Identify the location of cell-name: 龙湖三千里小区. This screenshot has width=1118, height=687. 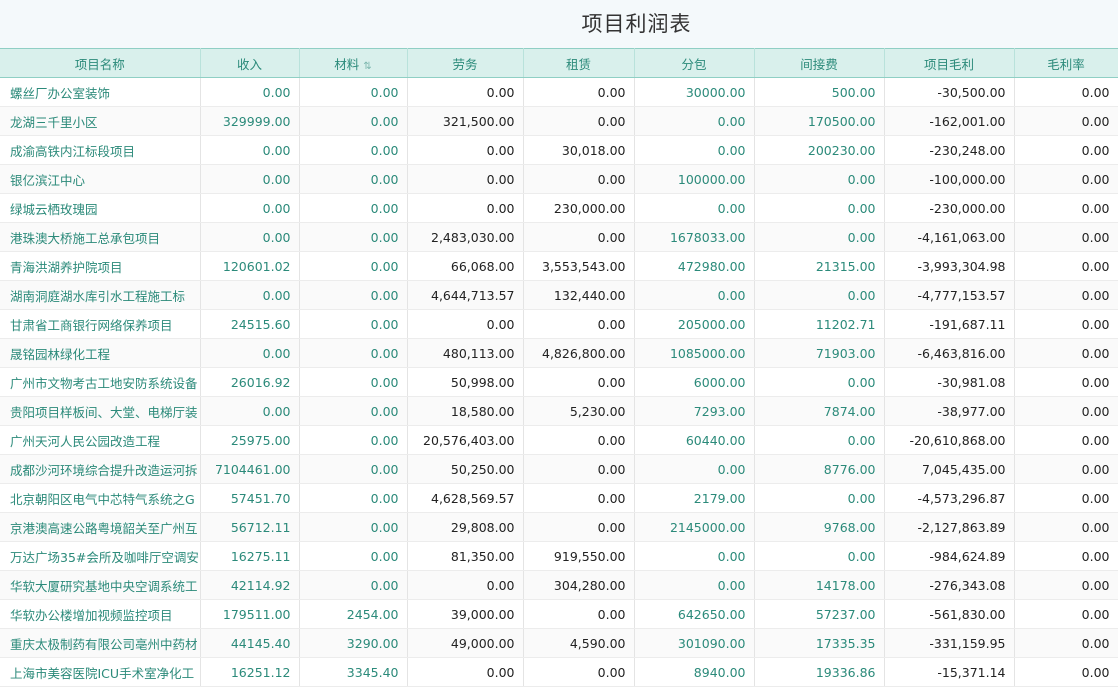
(100, 121).